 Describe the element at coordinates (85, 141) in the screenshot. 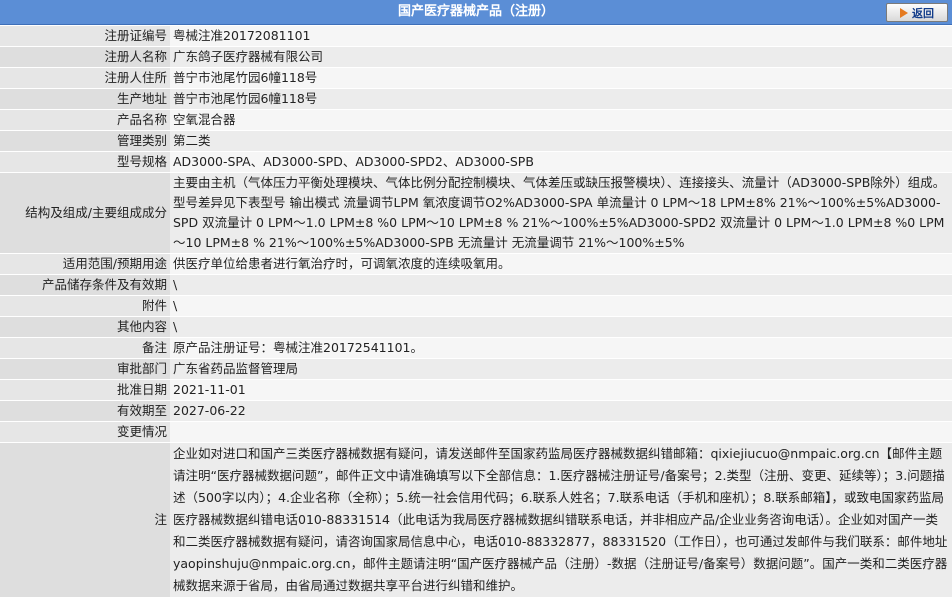

I see `field-label: 管理类别` at that location.